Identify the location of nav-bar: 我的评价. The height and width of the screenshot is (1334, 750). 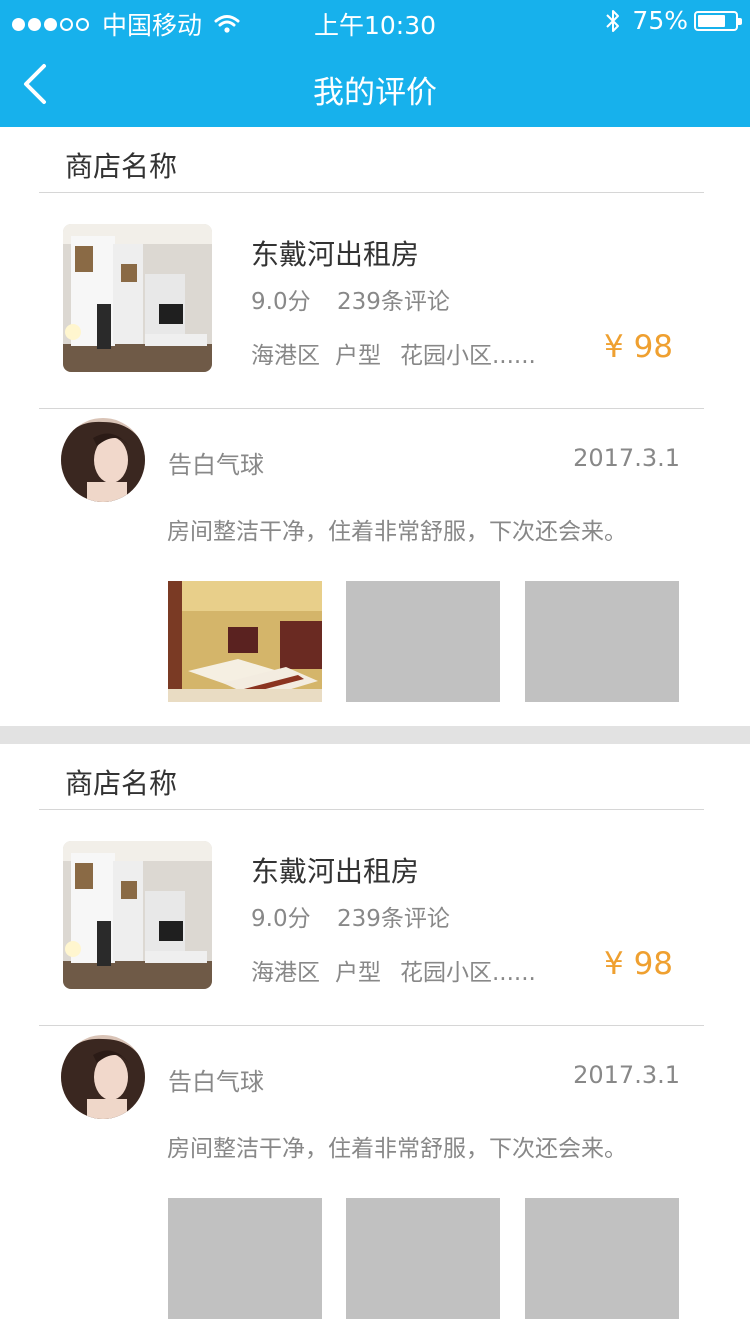
(375, 83).